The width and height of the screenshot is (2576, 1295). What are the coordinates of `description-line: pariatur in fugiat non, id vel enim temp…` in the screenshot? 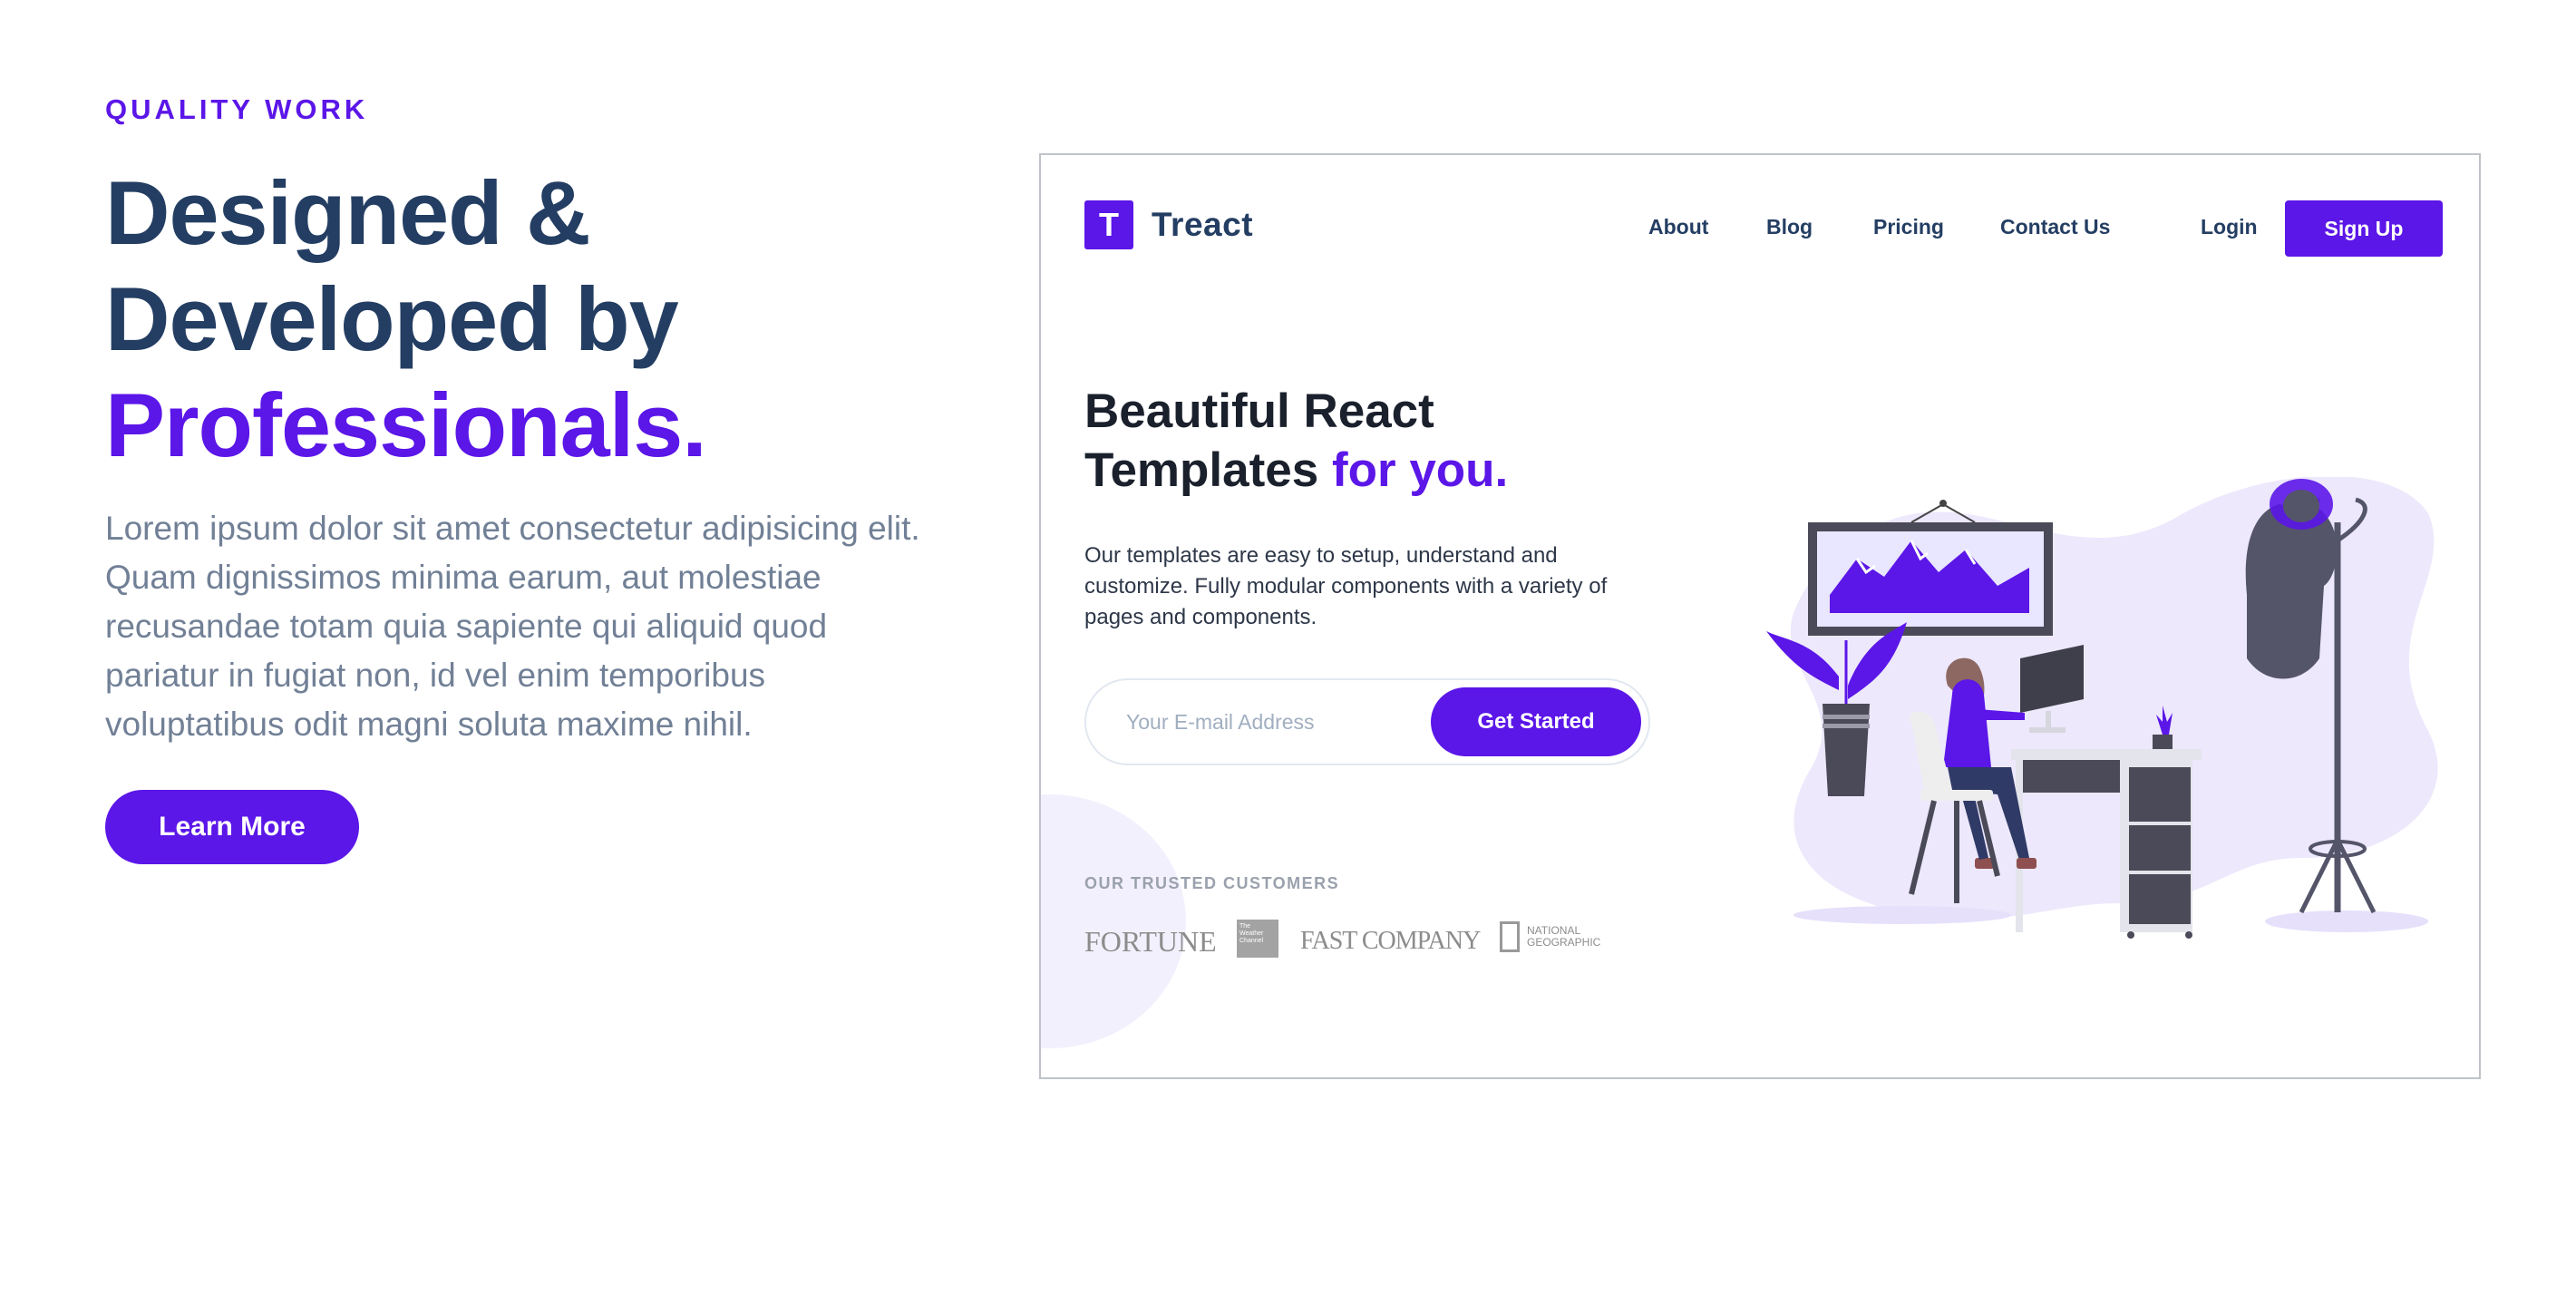 It's located at (435, 675).